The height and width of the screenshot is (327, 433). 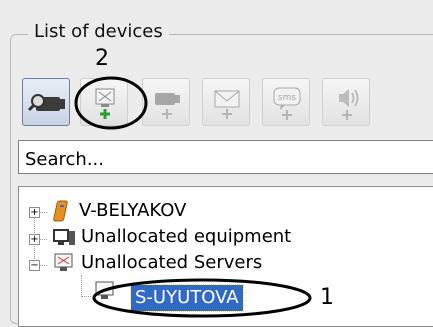 What do you see at coordinates (98, 31) in the screenshot?
I see `panel-title: List of devices` at bounding box center [98, 31].